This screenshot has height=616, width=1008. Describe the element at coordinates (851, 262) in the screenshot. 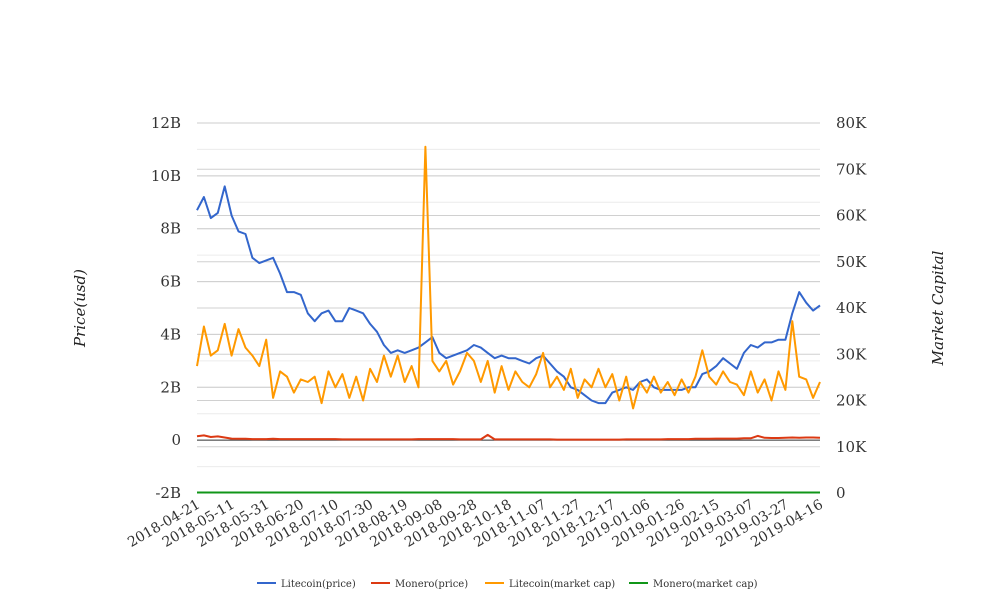

I see `right-tick-label: 50K` at that location.